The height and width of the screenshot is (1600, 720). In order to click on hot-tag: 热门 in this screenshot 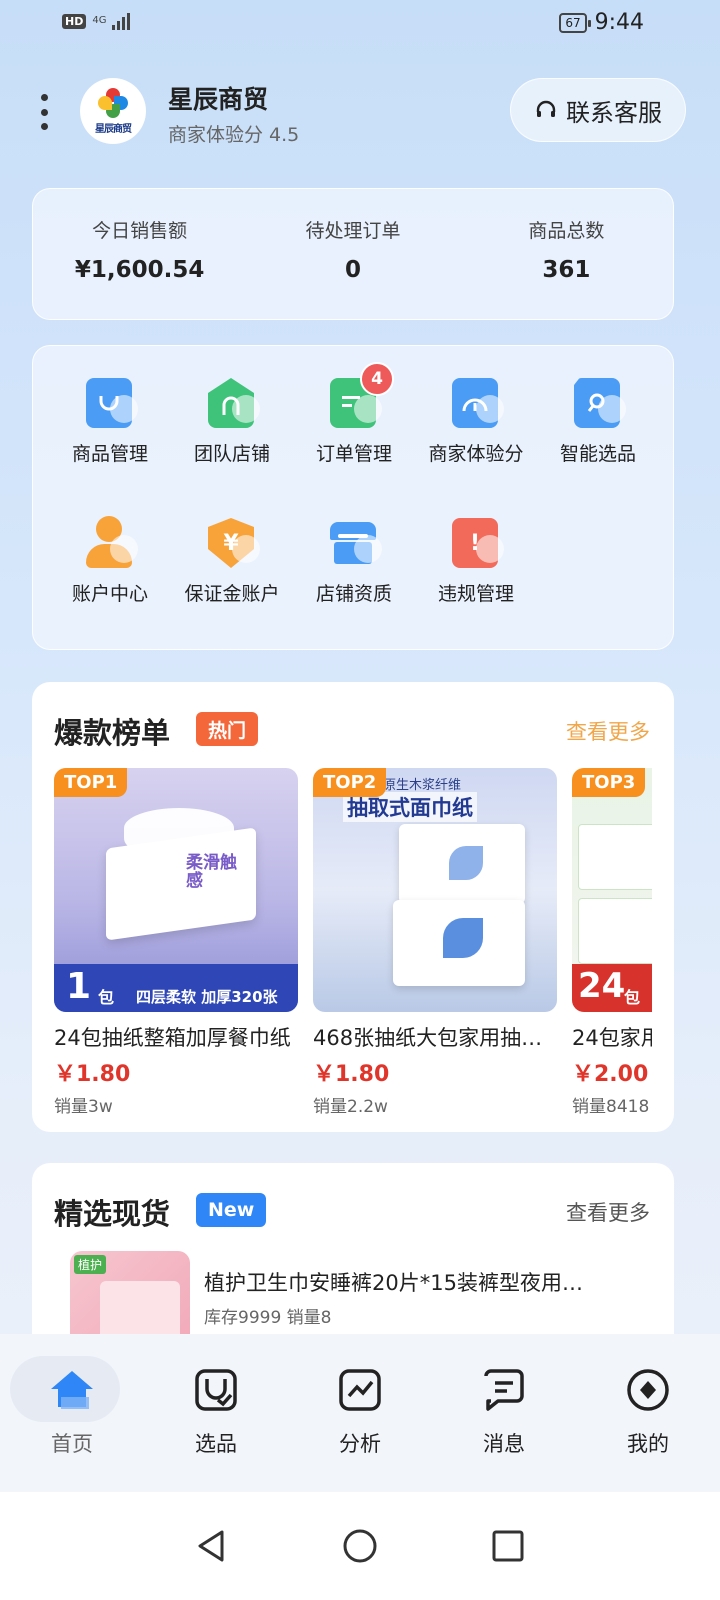, I will do `click(227, 729)`.